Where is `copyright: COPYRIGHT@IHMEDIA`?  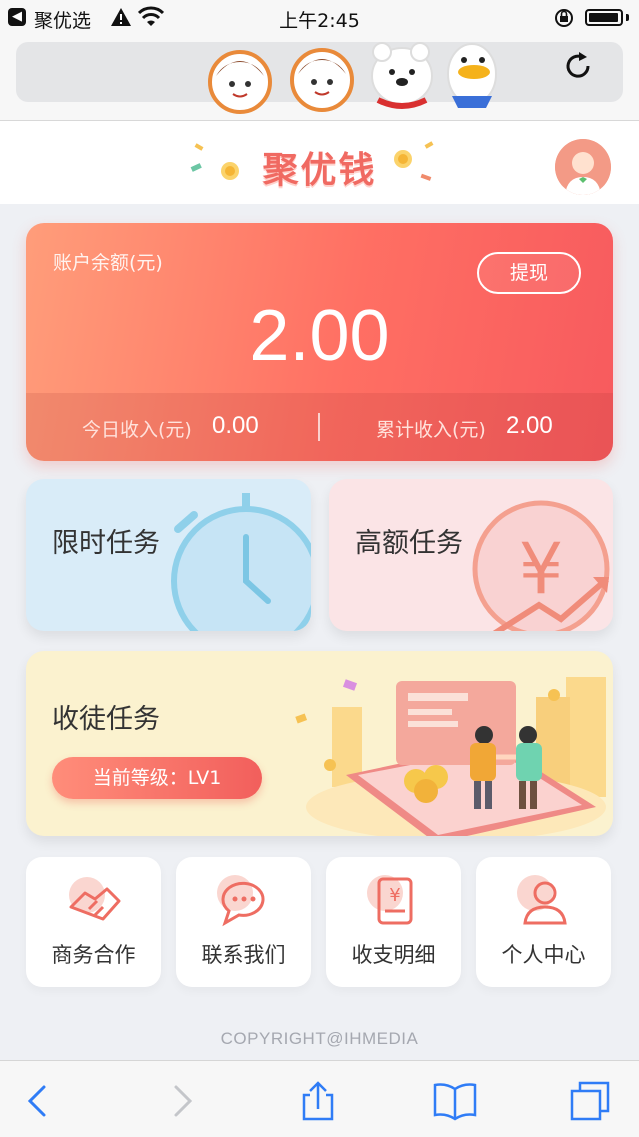 copyright: COPYRIGHT@IHMEDIA is located at coordinates (319, 1038).